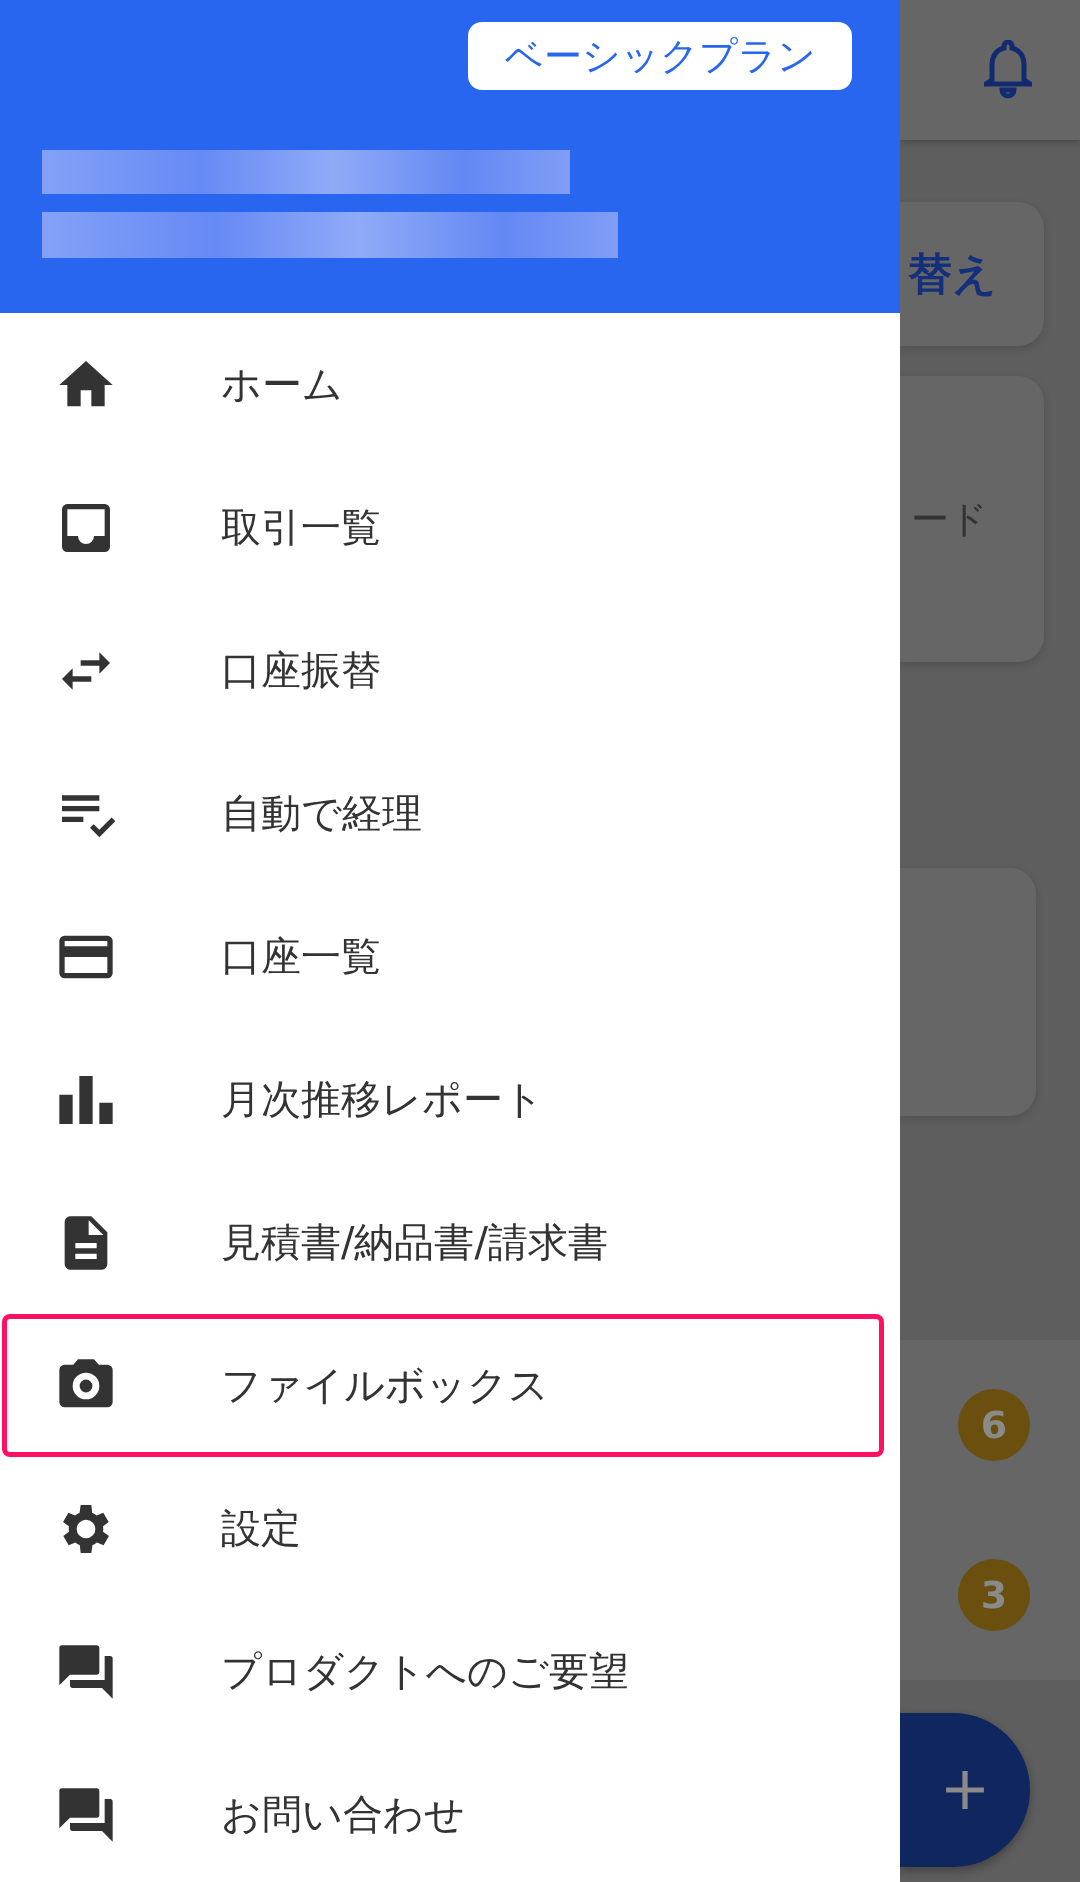 The image size is (1080, 1882). What do you see at coordinates (443, 1528) in the screenshot?
I see `menu-item: 設定` at bounding box center [443, 1528].